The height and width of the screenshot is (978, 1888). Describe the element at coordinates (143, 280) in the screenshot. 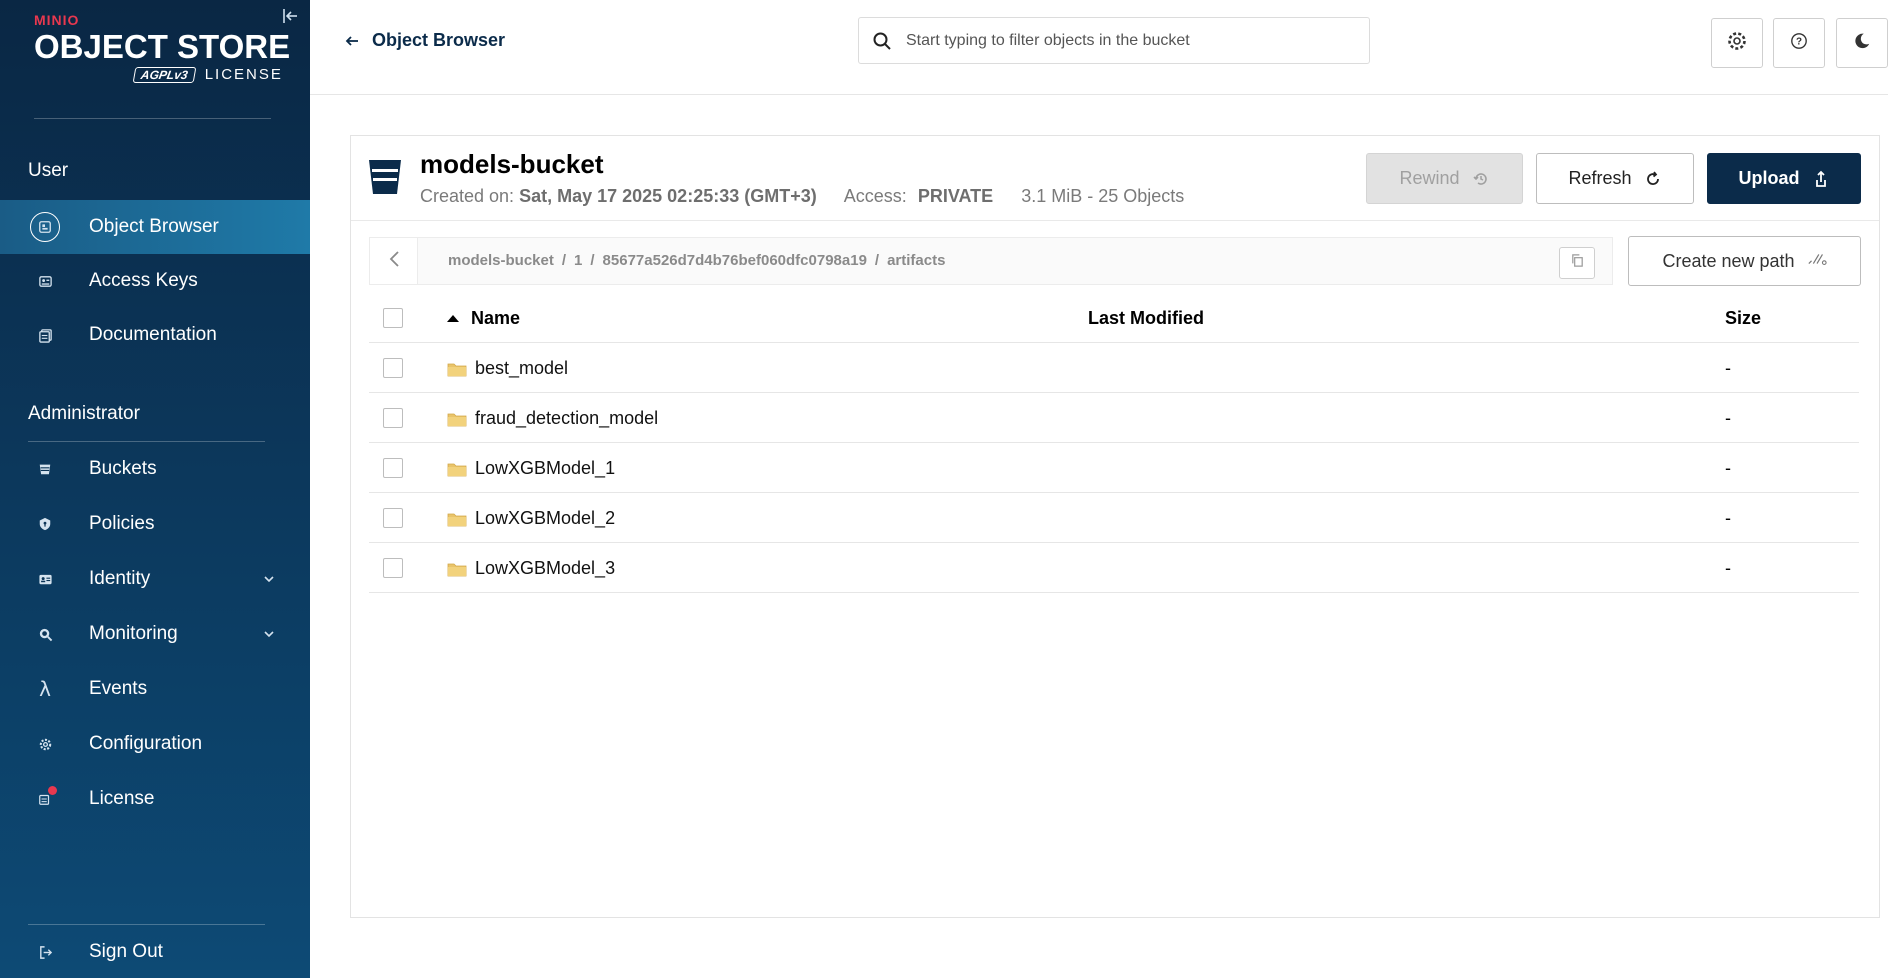

I see `sidebar-item-label: Access Keys` at that location.